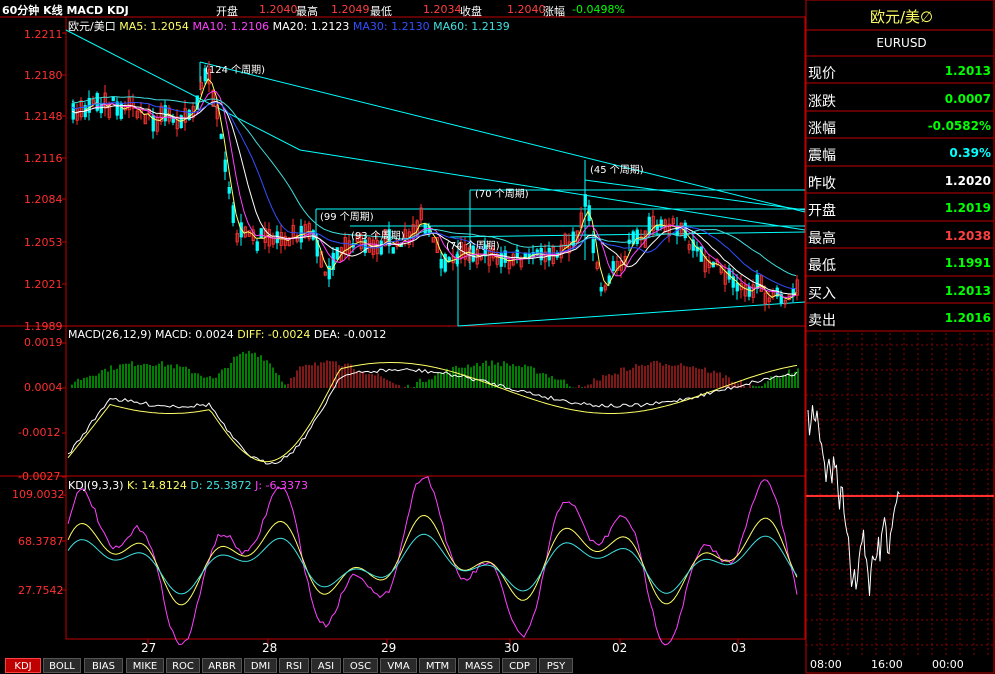  I want to click on kdj-legend-k: K: 14.8124, so click(157, 485).